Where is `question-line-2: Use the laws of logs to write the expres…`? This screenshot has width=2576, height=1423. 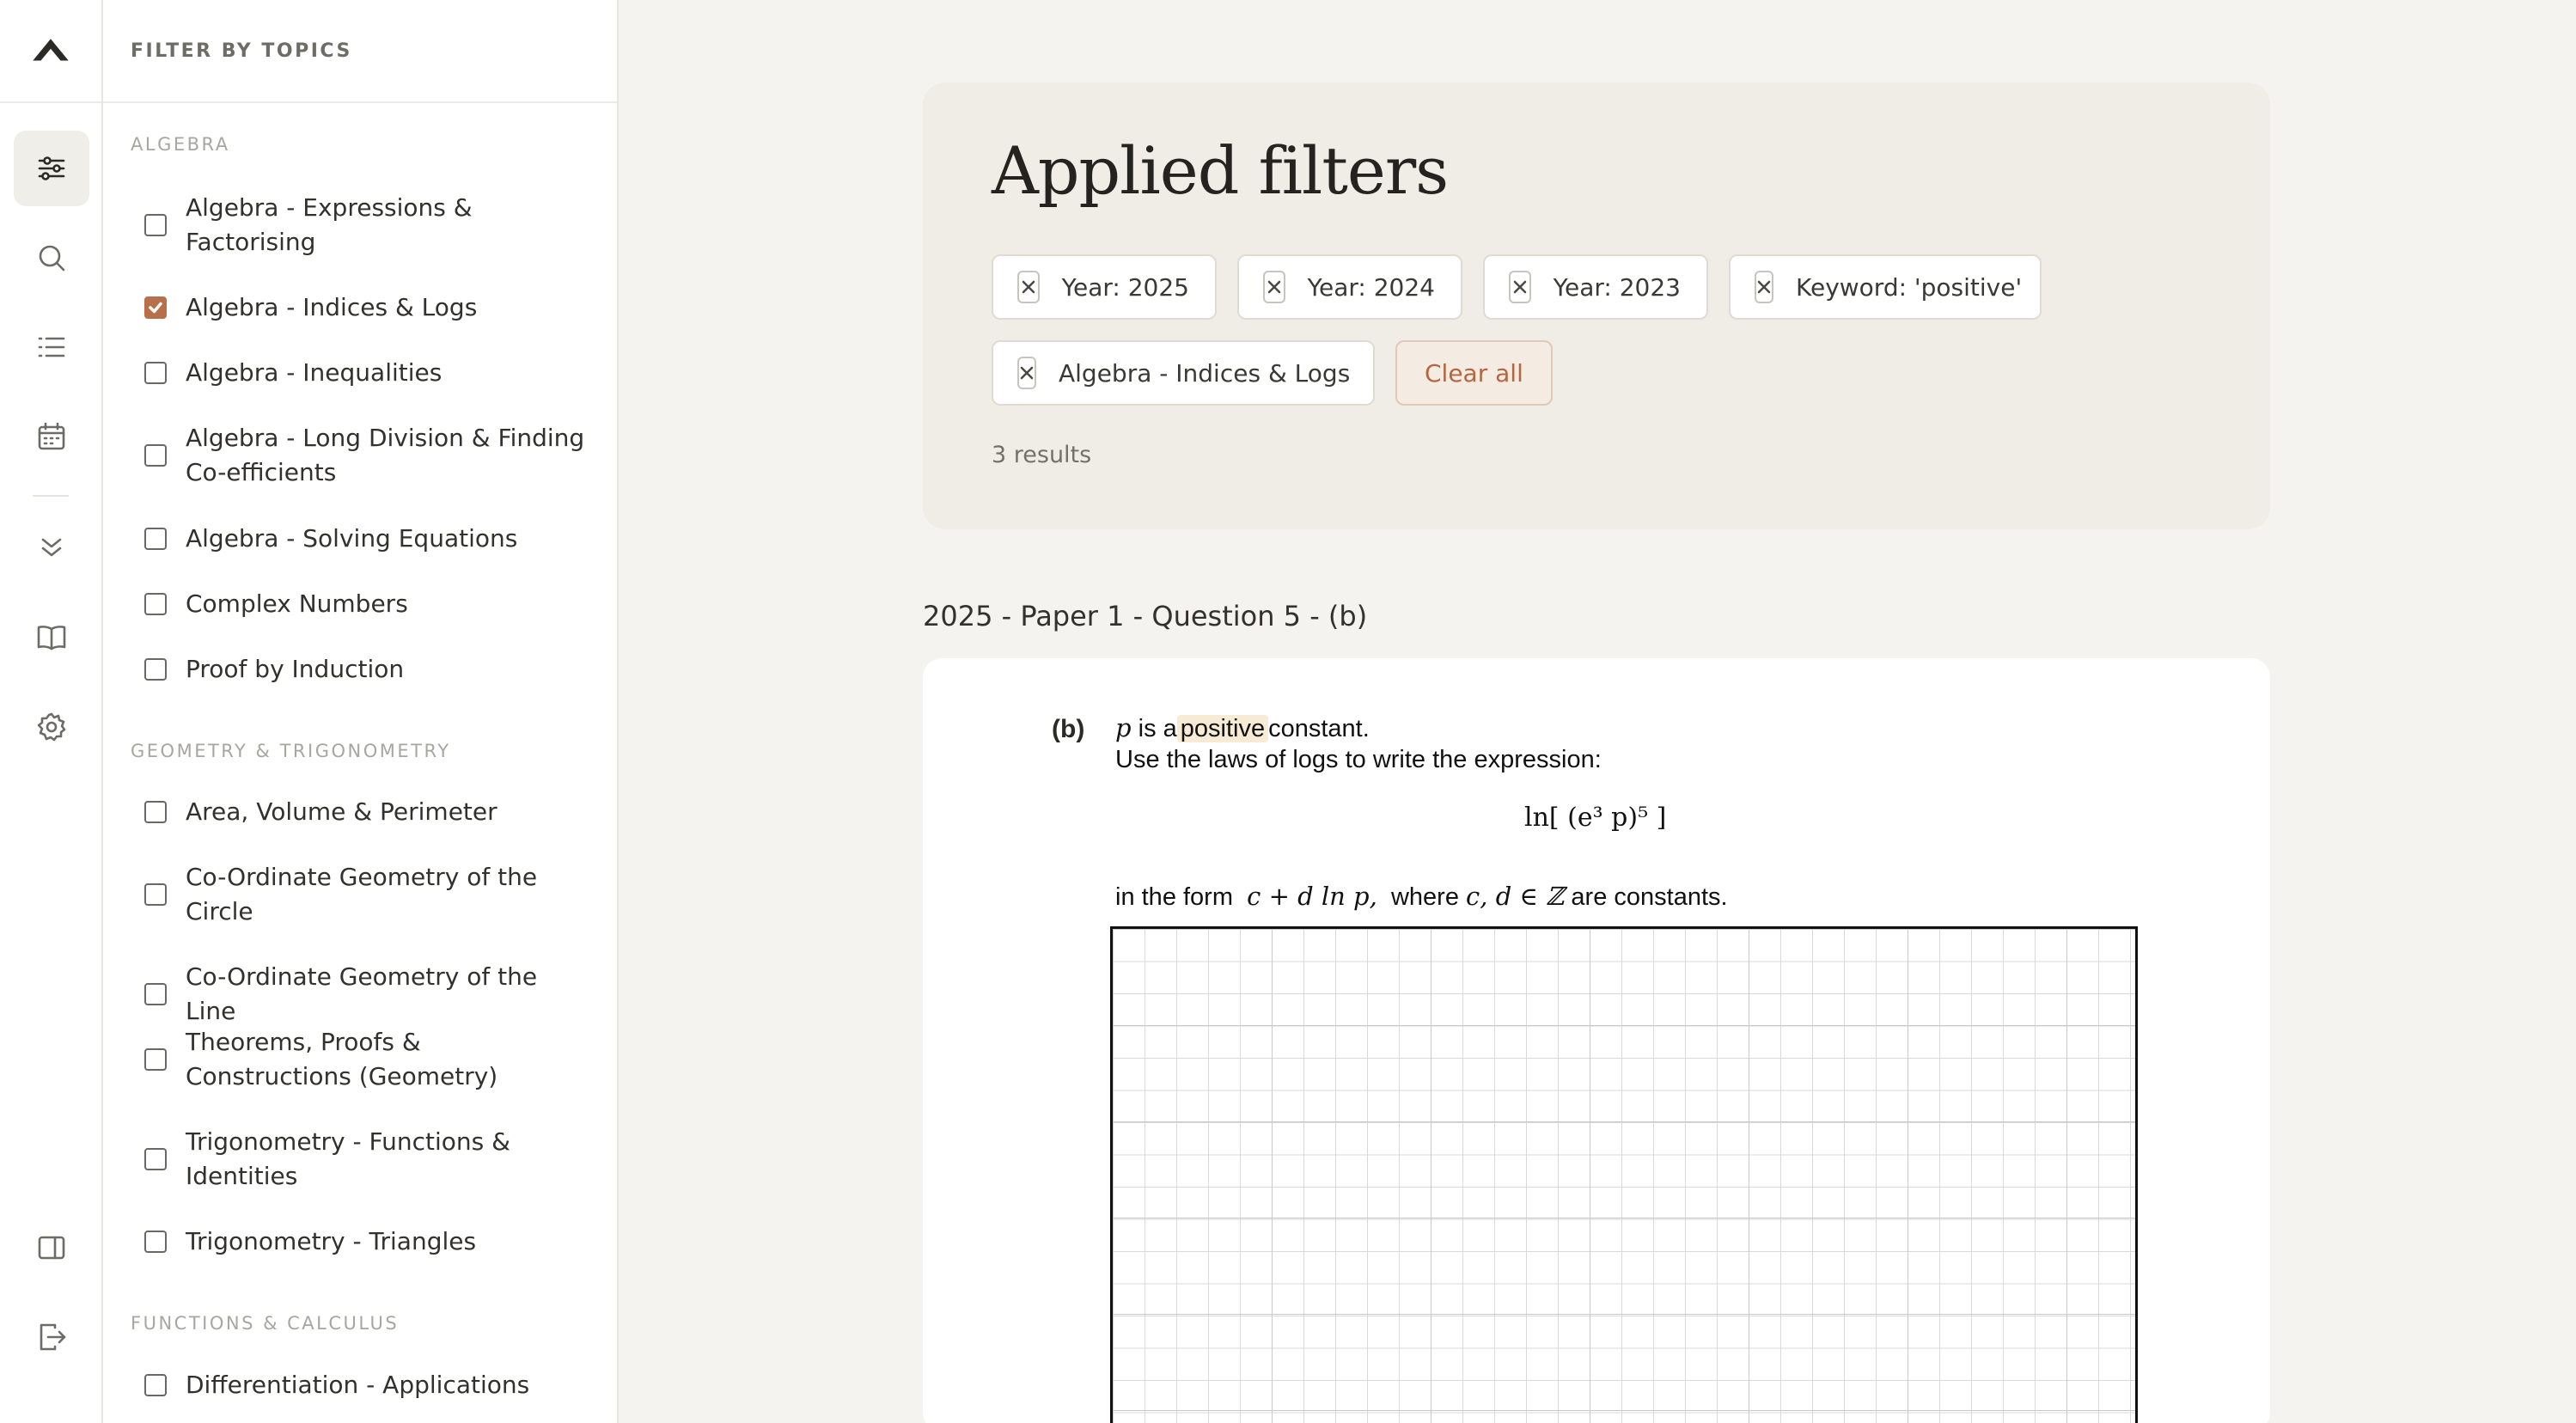
question-line-2: Use the laws of logs to write the expres… is located at coordinates (1359, 760).